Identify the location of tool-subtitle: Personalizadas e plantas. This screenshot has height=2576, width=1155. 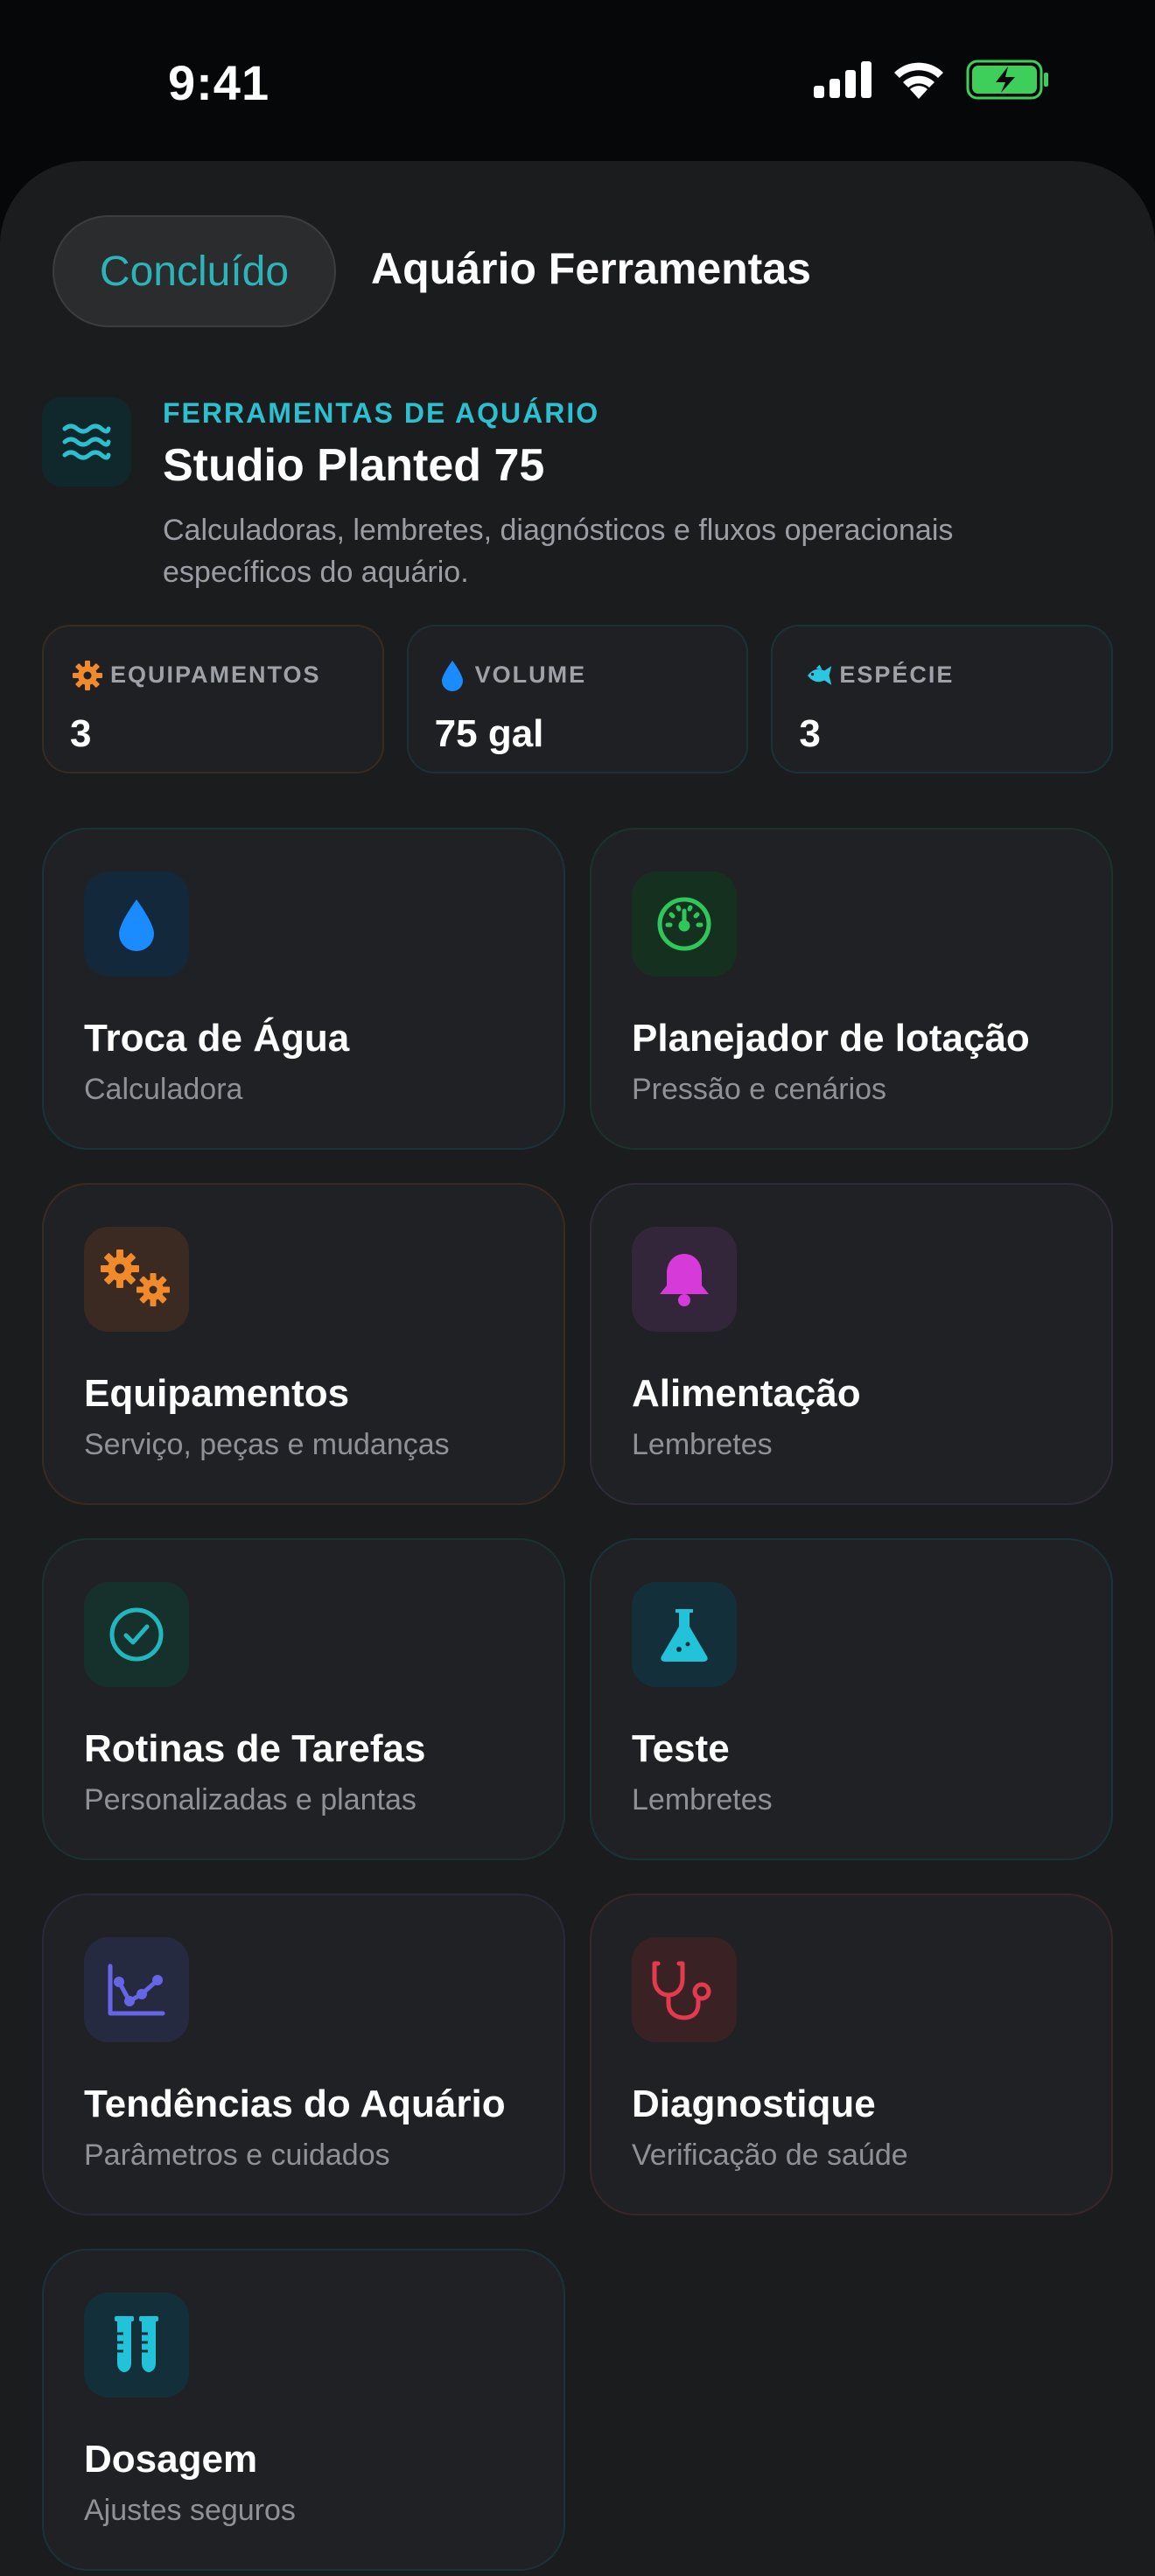
(250, 1799).